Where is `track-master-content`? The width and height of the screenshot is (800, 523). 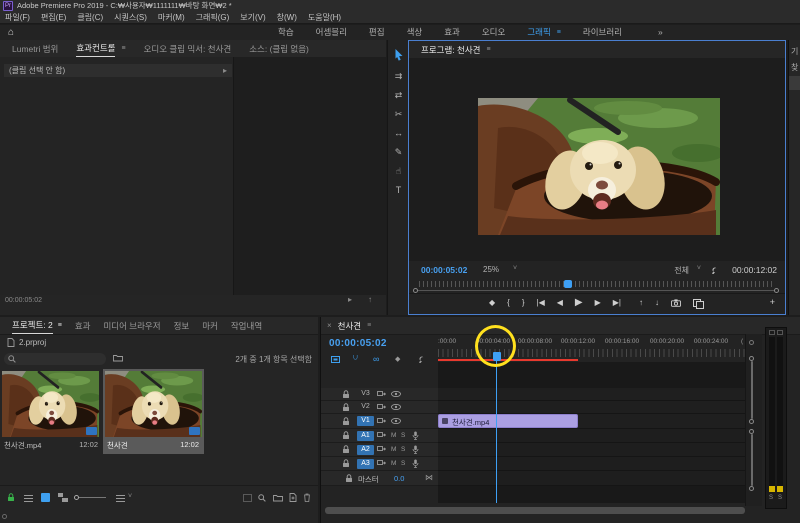
track-master-content is located at coordinates (591, 478).